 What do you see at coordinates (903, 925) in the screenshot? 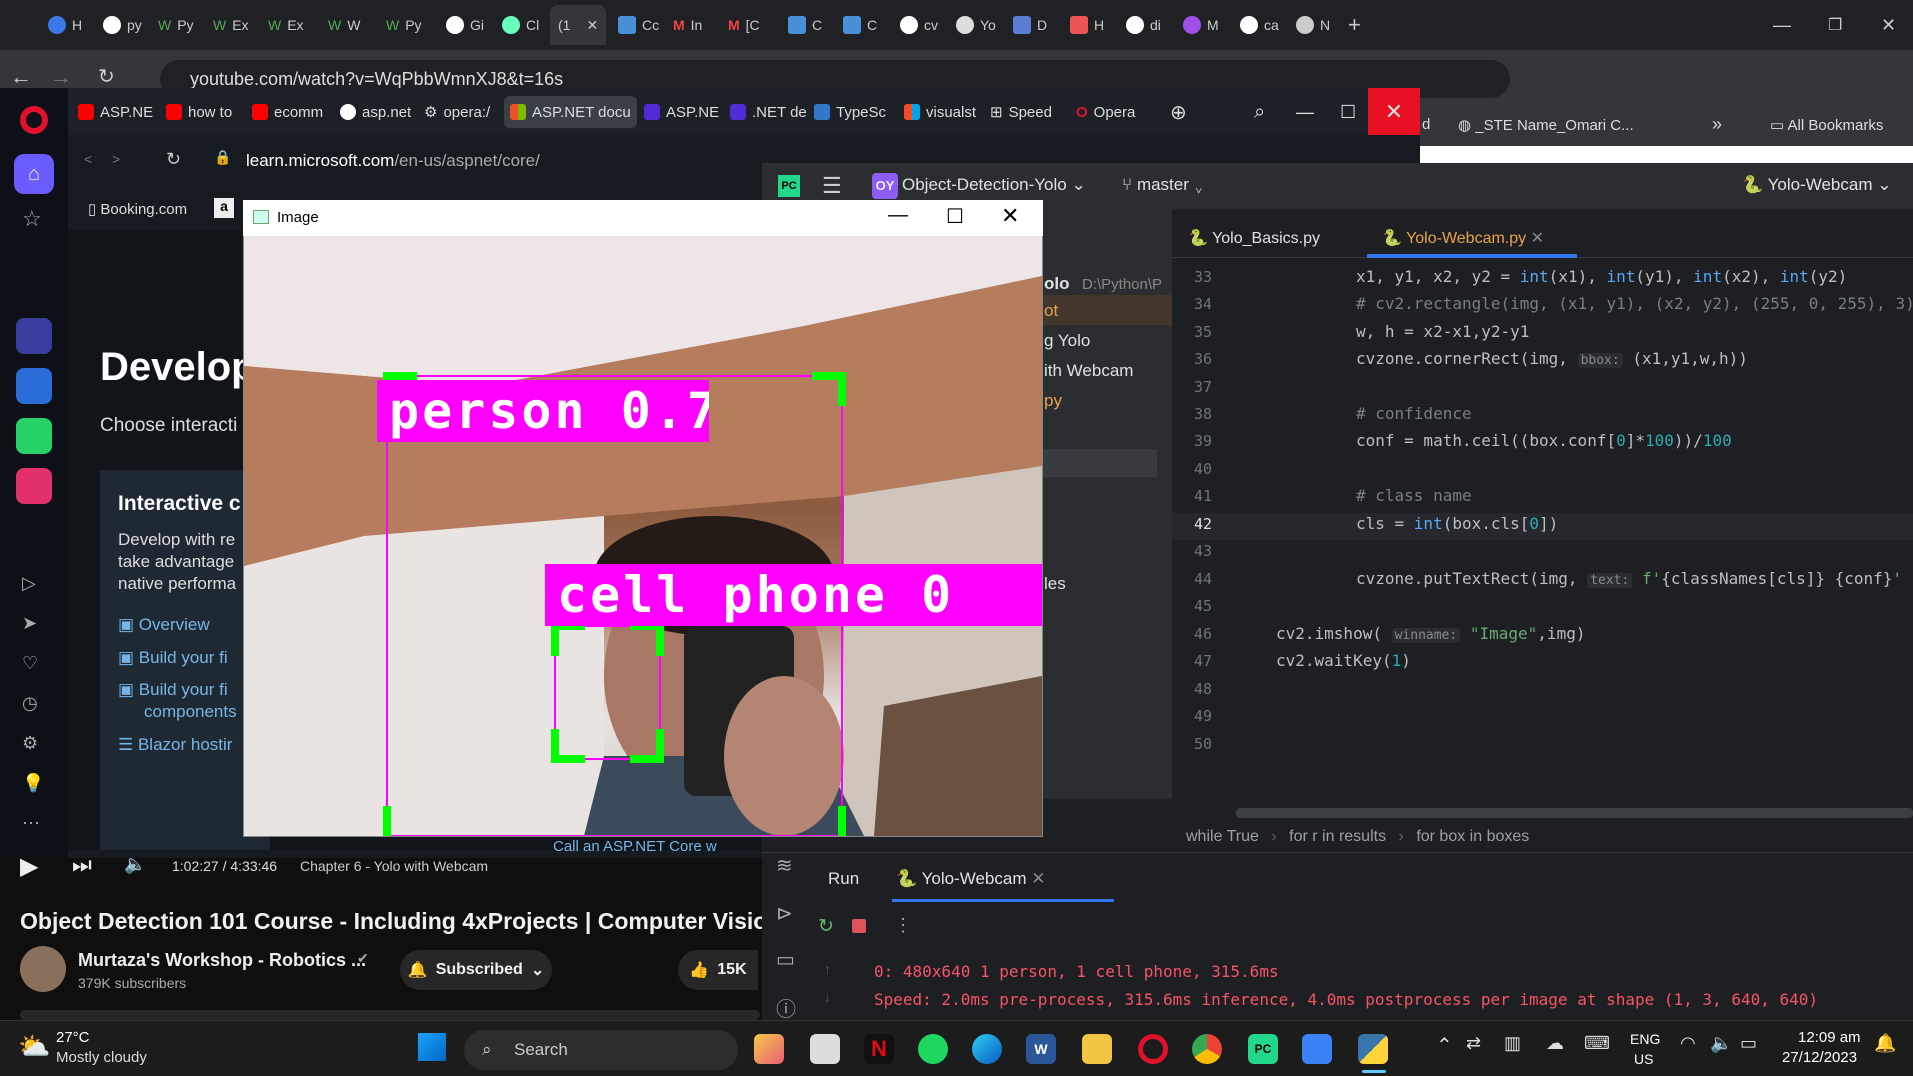
I see `more-vertical-icon: ⋮` at bounding box center [903, 925].